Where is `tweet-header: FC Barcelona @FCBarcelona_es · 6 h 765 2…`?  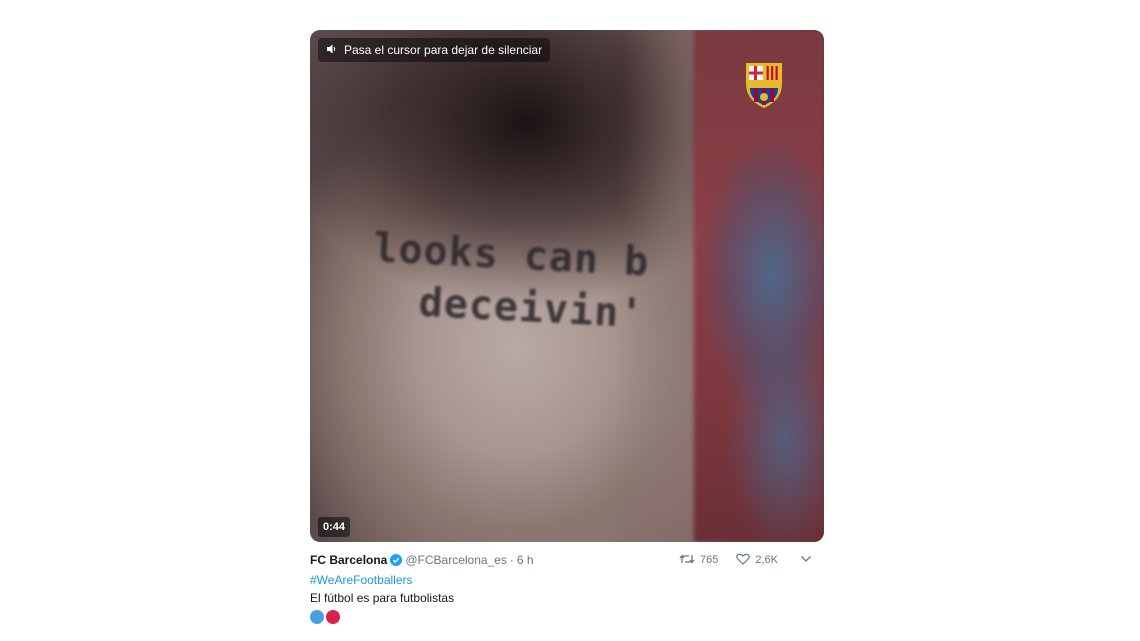
tweet-header: FC Barcelona @FCBarcelona_es · 6 h 765 2… is located at coordinates (567, 560).